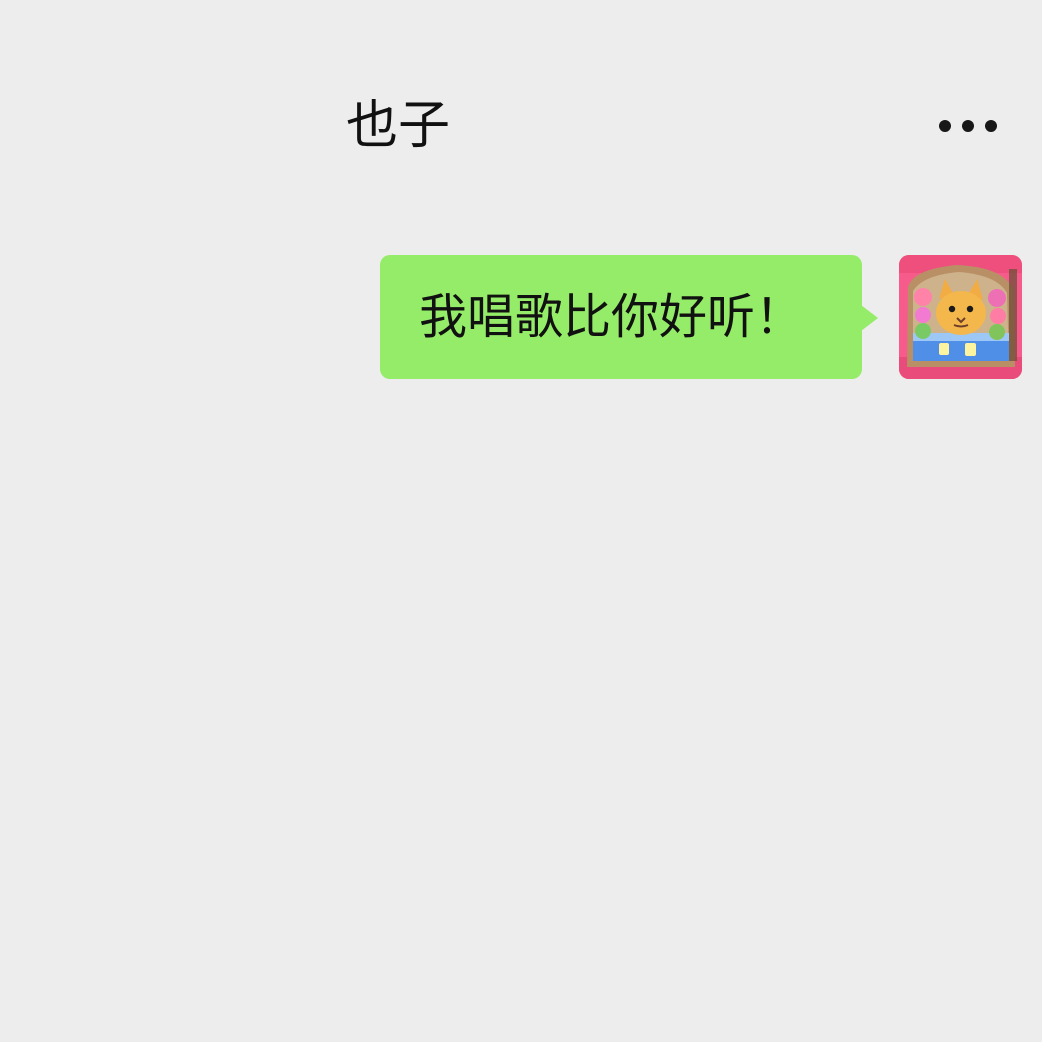  I want to click on message-text: 我唱歌比你好听！, so click(611, 317).